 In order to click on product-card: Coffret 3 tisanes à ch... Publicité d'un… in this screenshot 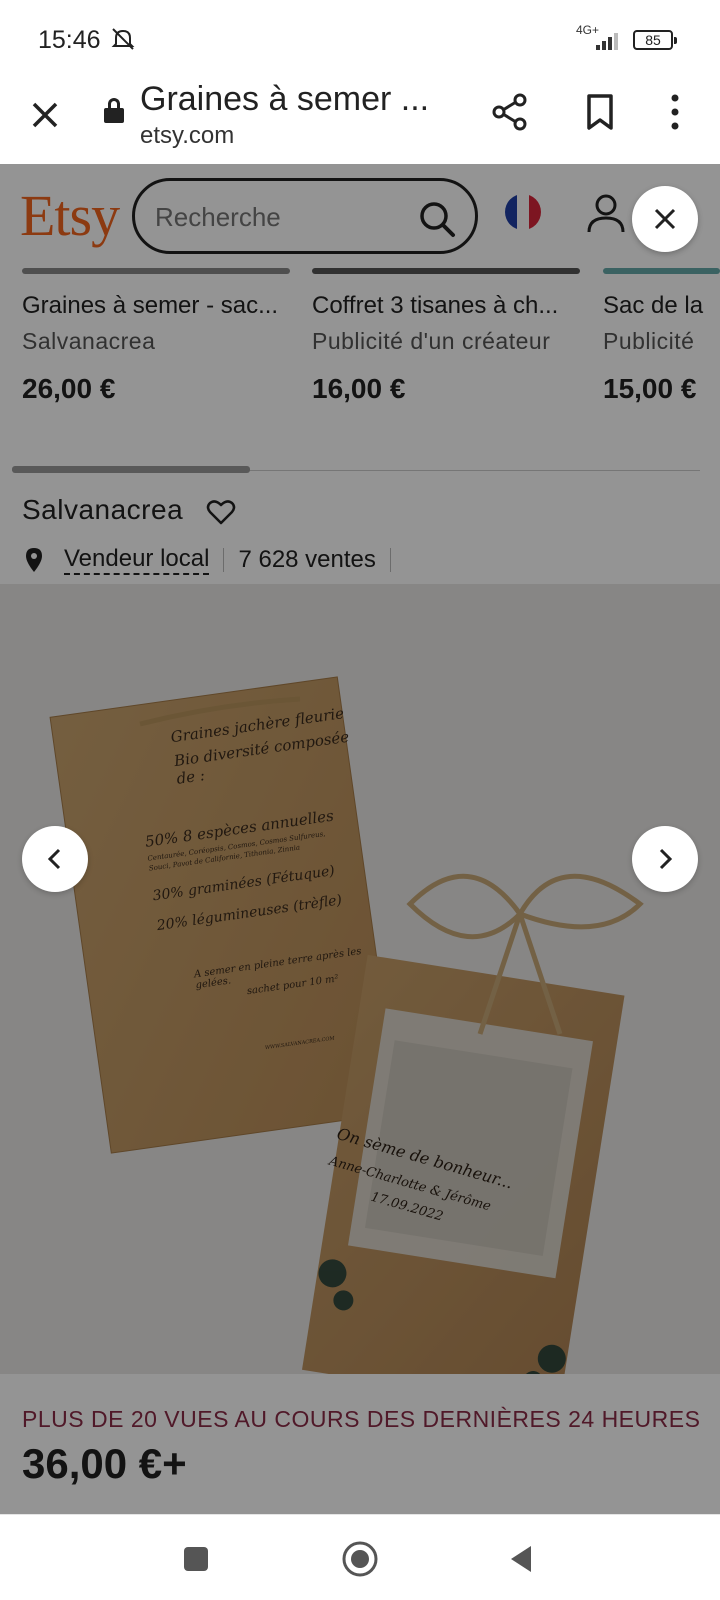, I will do `click(447, 336)`.